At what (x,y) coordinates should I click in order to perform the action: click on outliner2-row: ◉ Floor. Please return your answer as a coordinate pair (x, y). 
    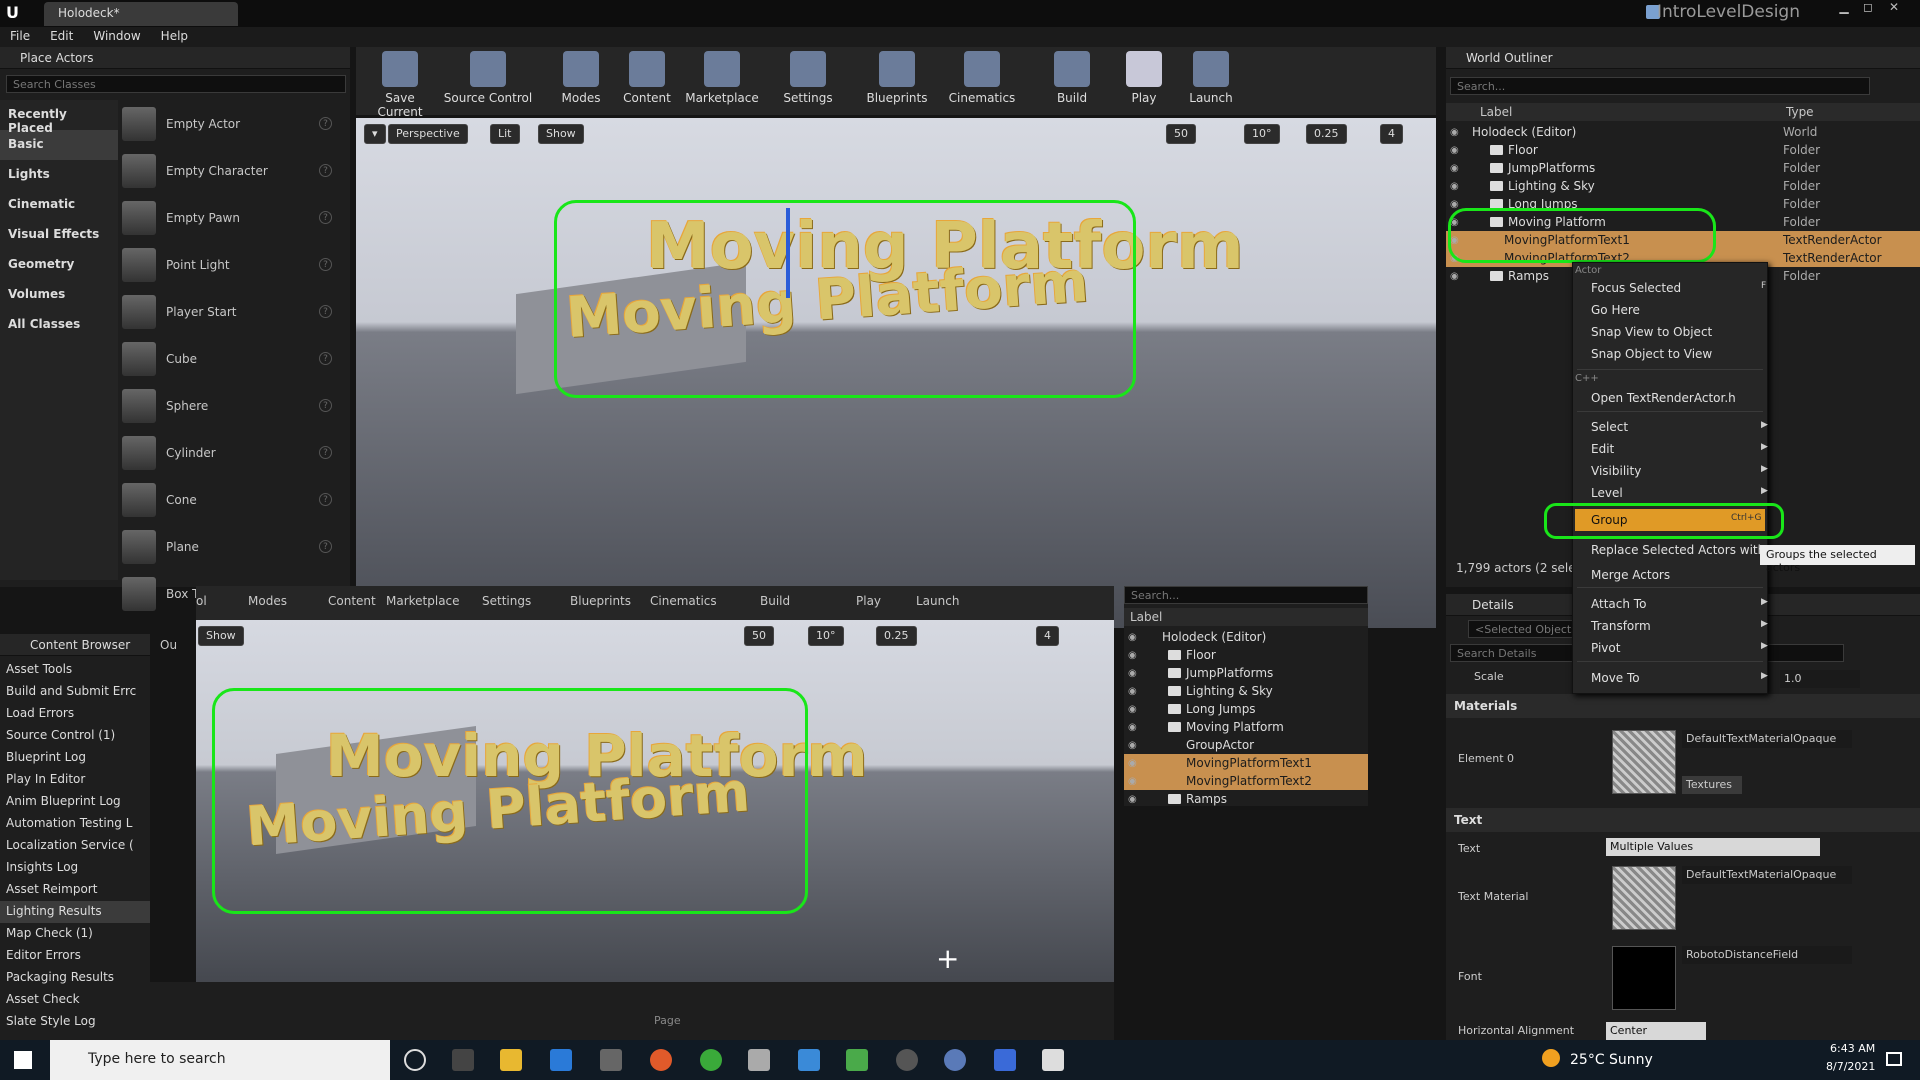
    Looking at the image, I should click on (1246, 655).